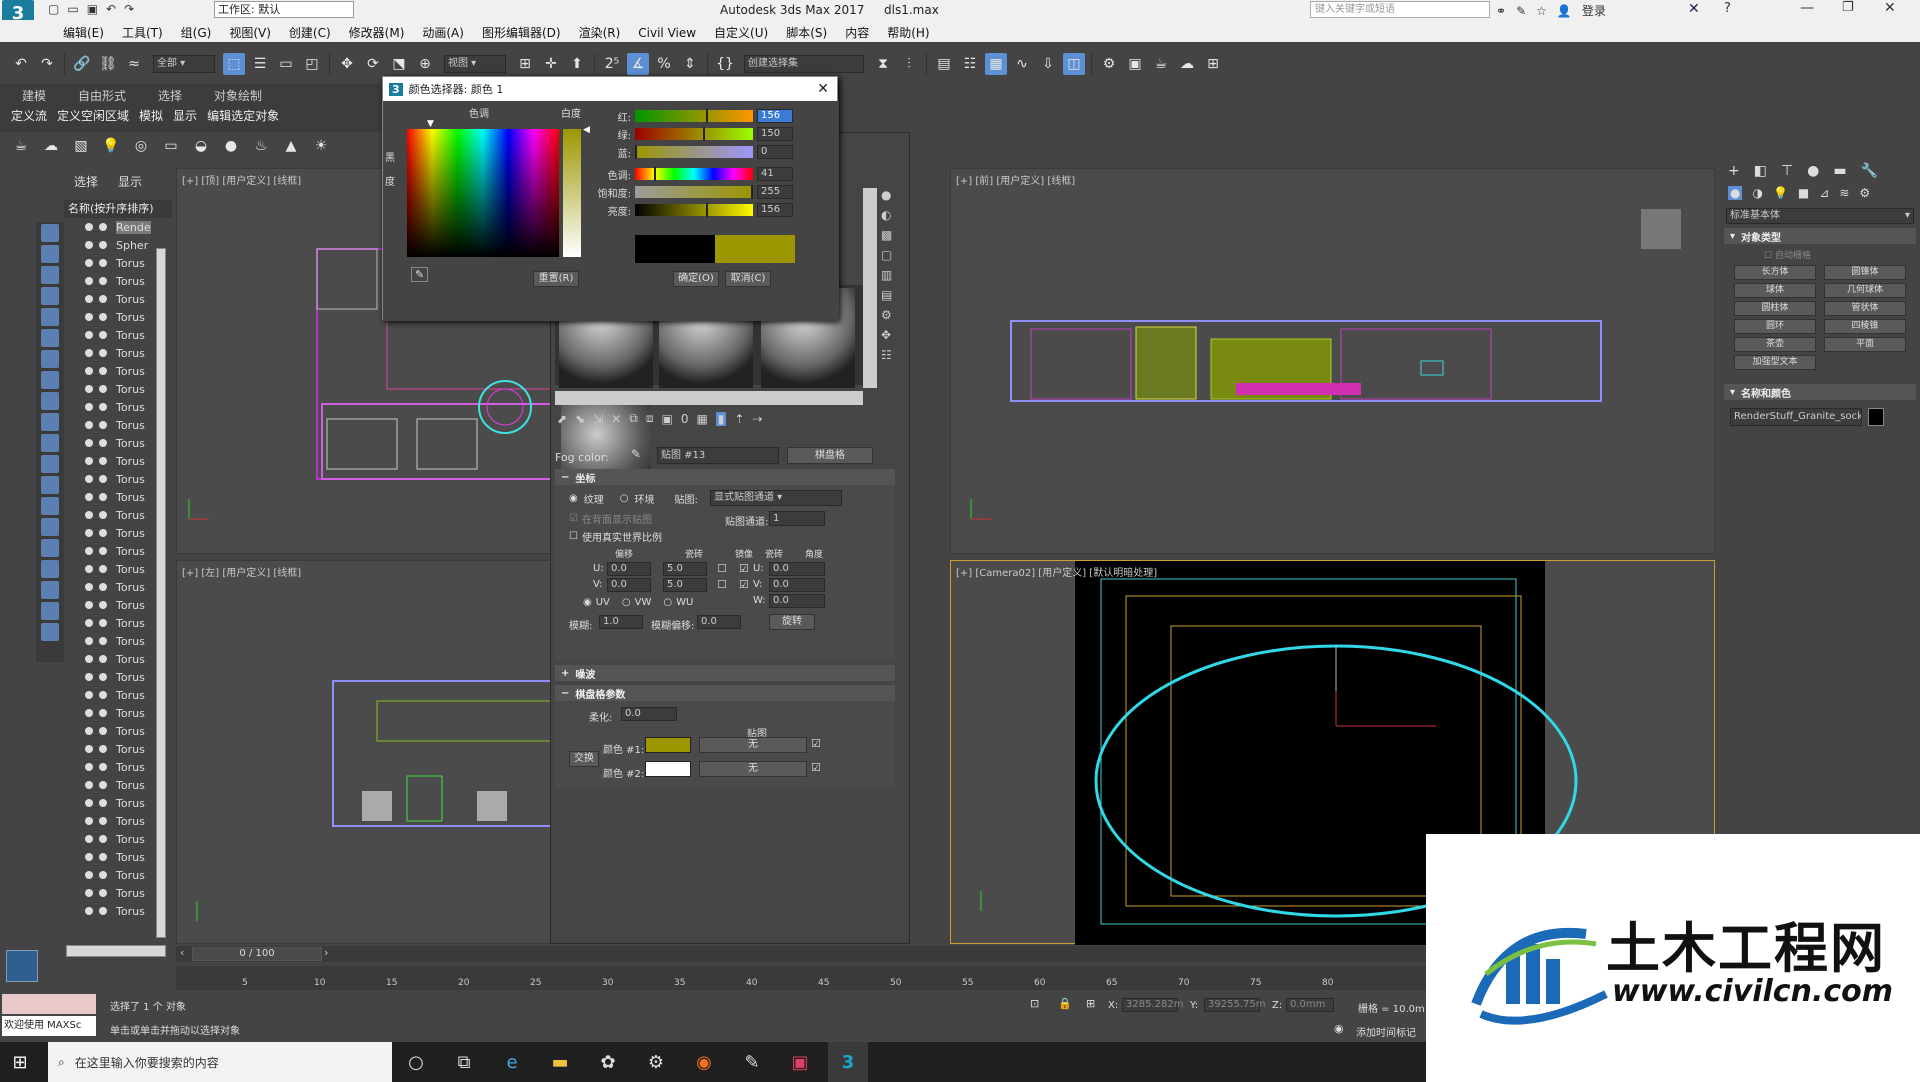 The image size is (1920, 1082). What do you see at coordinates (367, 752) in the screenshot?
I see `viewport-left` at bounding box center [367, 752].